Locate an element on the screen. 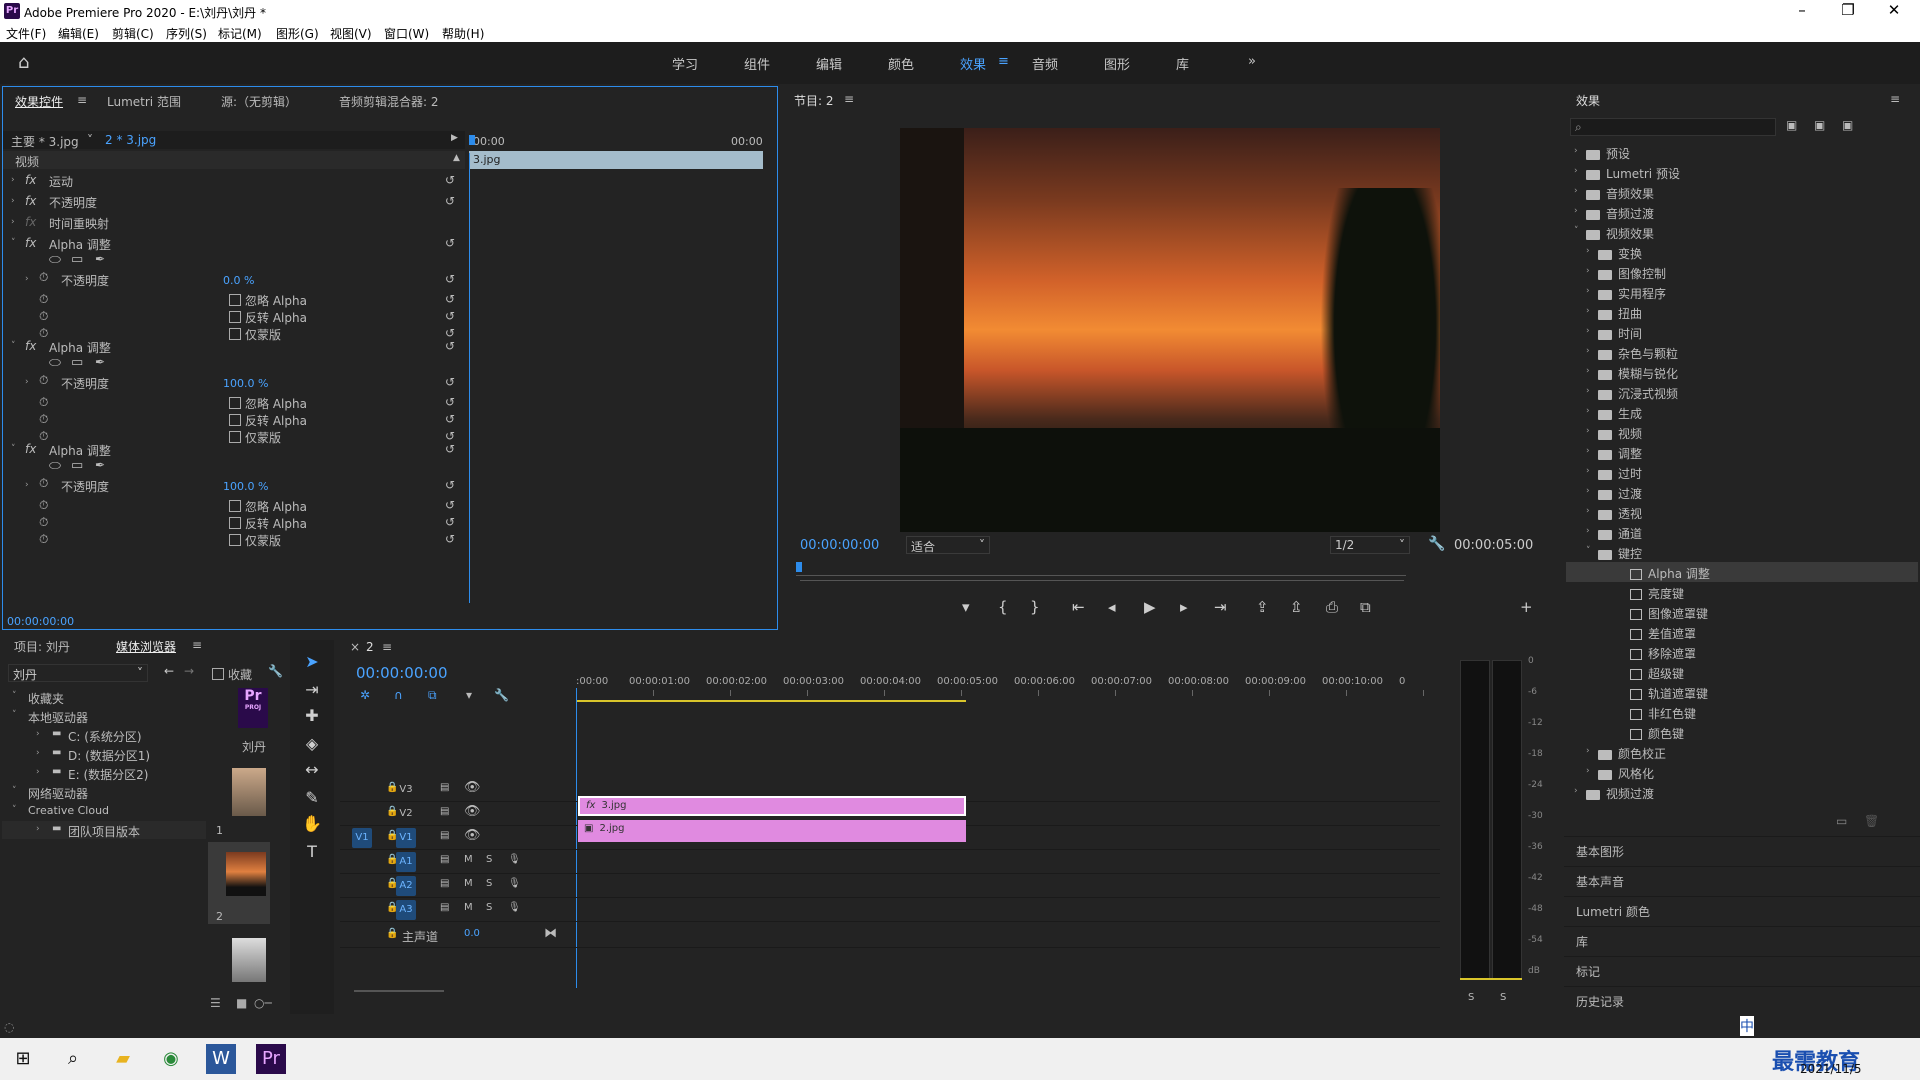 The image size is (1920, 1080). media-tree-item: ˅ Creative Cloud is located at coordinates (104, 811).